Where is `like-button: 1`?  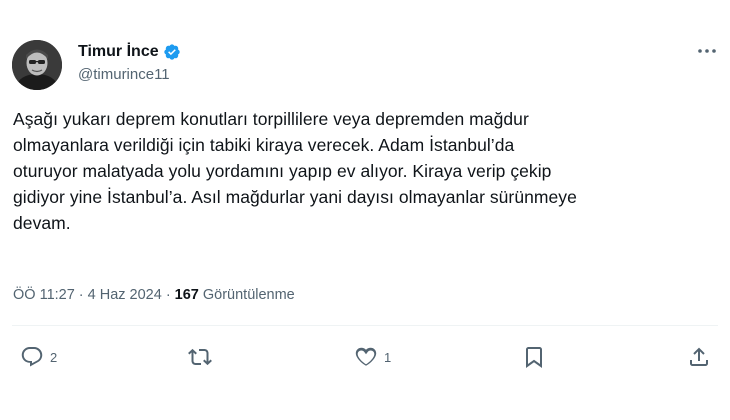
like-button: 1 is located at coordinates (372, 357).